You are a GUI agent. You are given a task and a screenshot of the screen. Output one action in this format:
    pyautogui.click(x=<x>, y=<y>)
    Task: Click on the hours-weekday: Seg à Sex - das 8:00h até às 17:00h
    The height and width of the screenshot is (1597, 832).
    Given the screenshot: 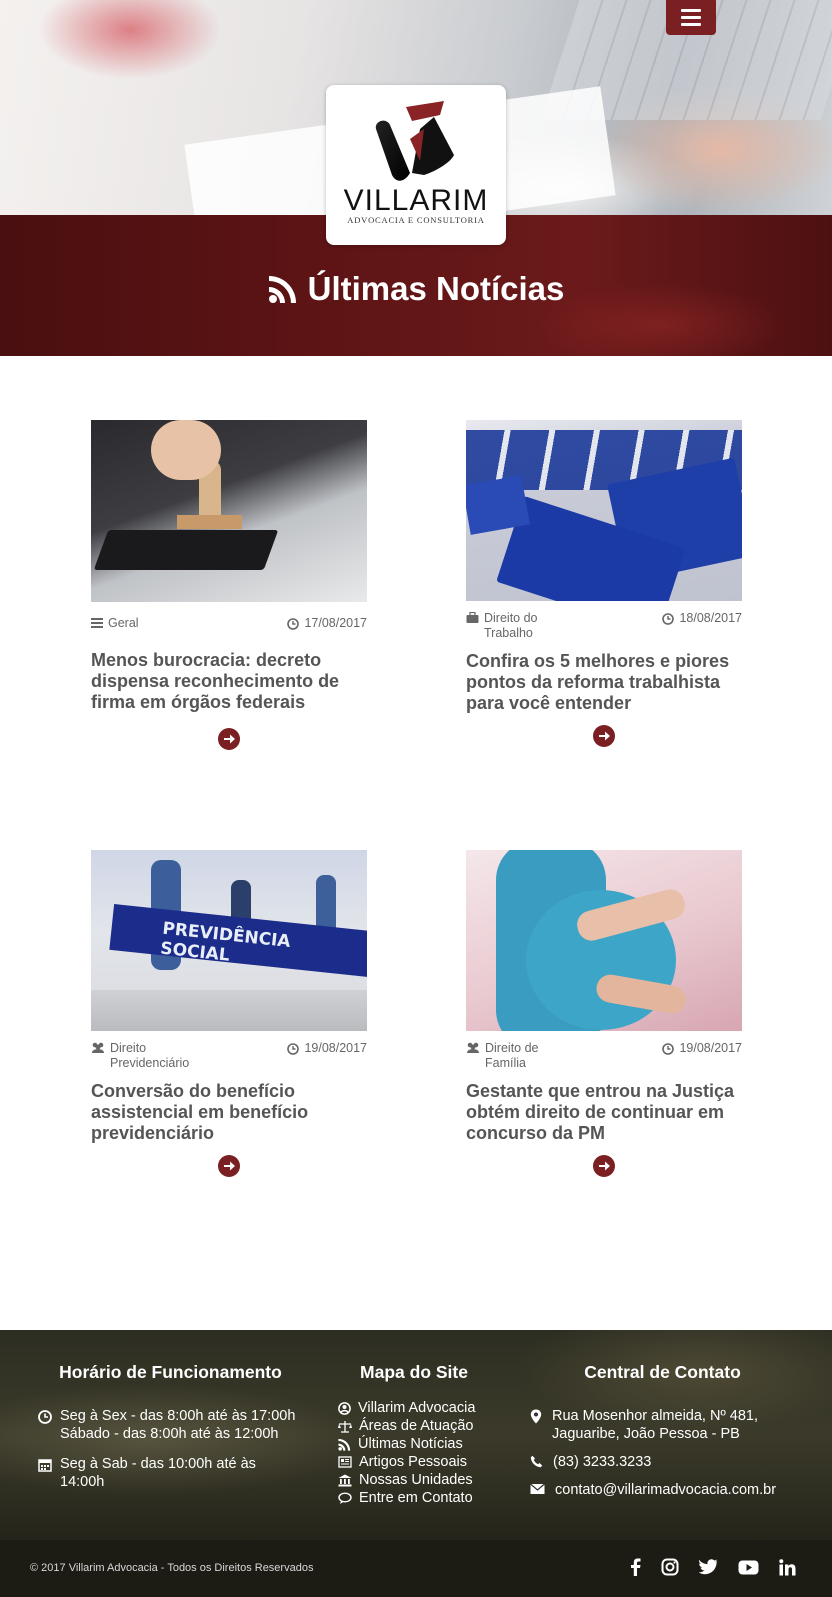 What is the action you would take?
    pyautogui.click(x=178, y=1416)
    